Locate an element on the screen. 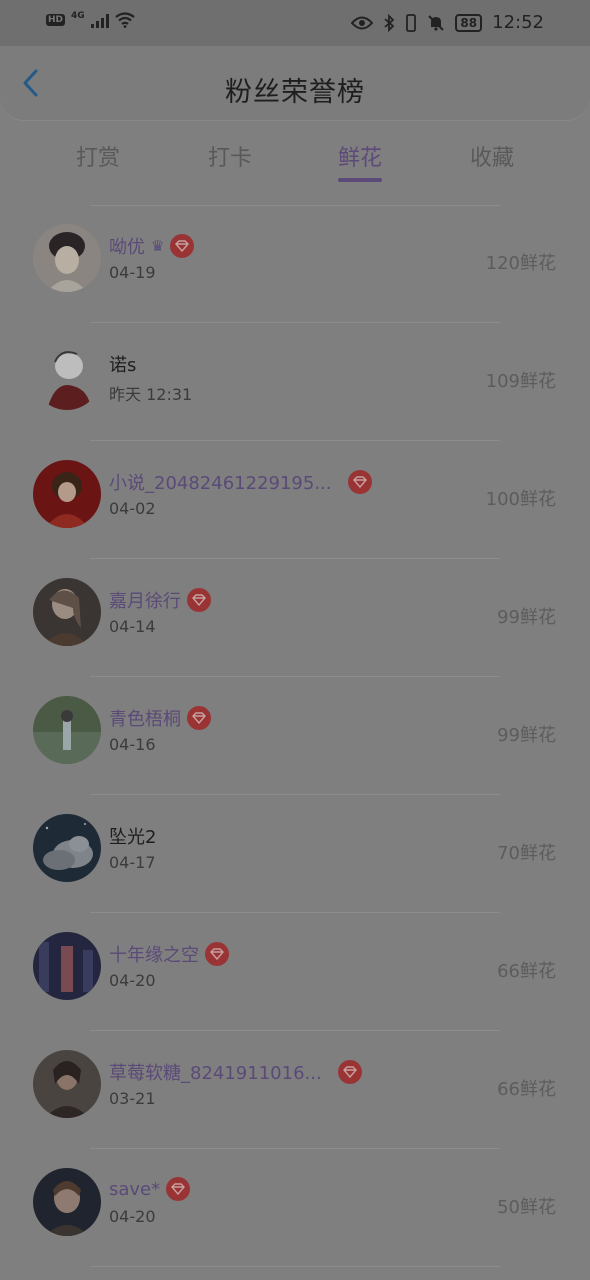 The height and width of the screenshot is (1280, 590). network-label: 4G is located at coordinates (78, 16).